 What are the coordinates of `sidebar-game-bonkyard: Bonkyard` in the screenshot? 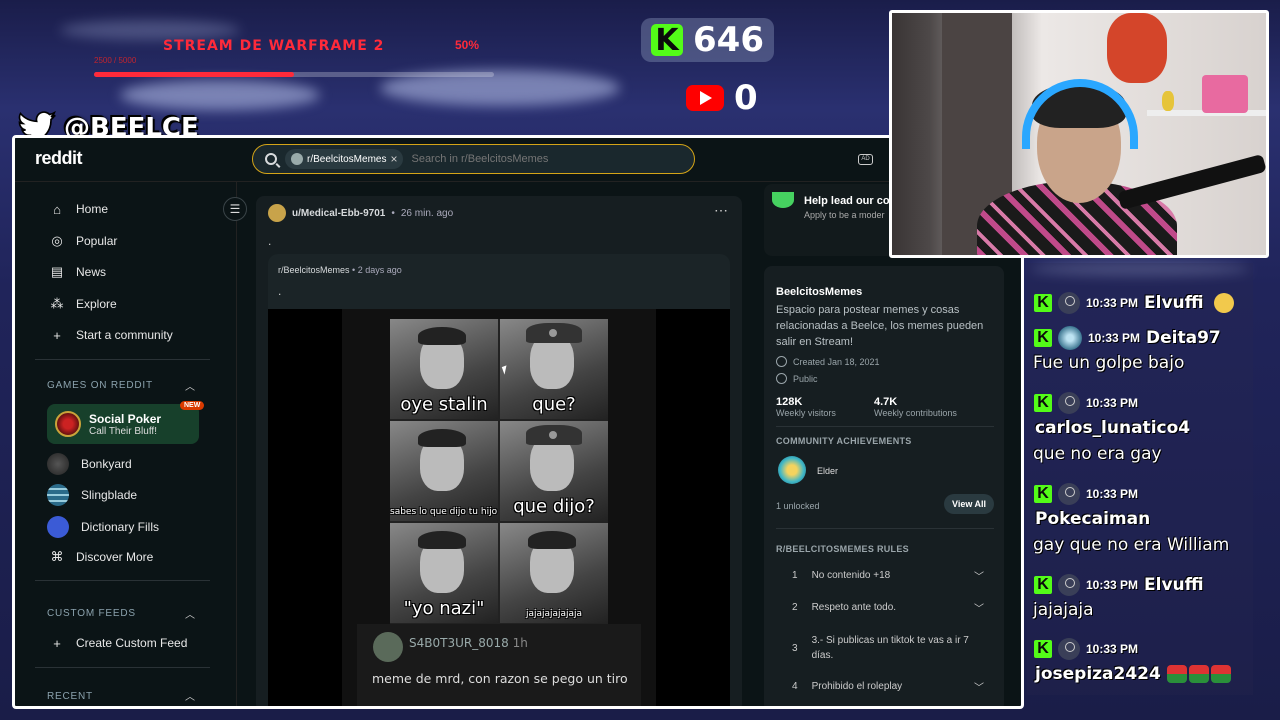 It's located at (89, 464).